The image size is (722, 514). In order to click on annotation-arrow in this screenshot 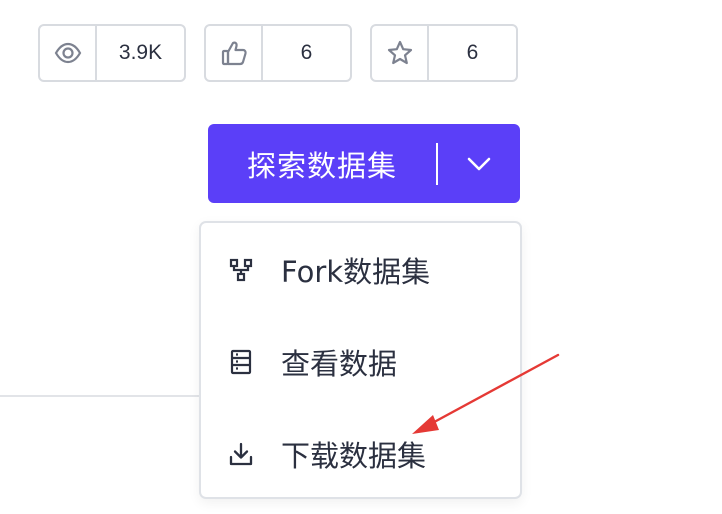, I will do `click(486, 393)`.